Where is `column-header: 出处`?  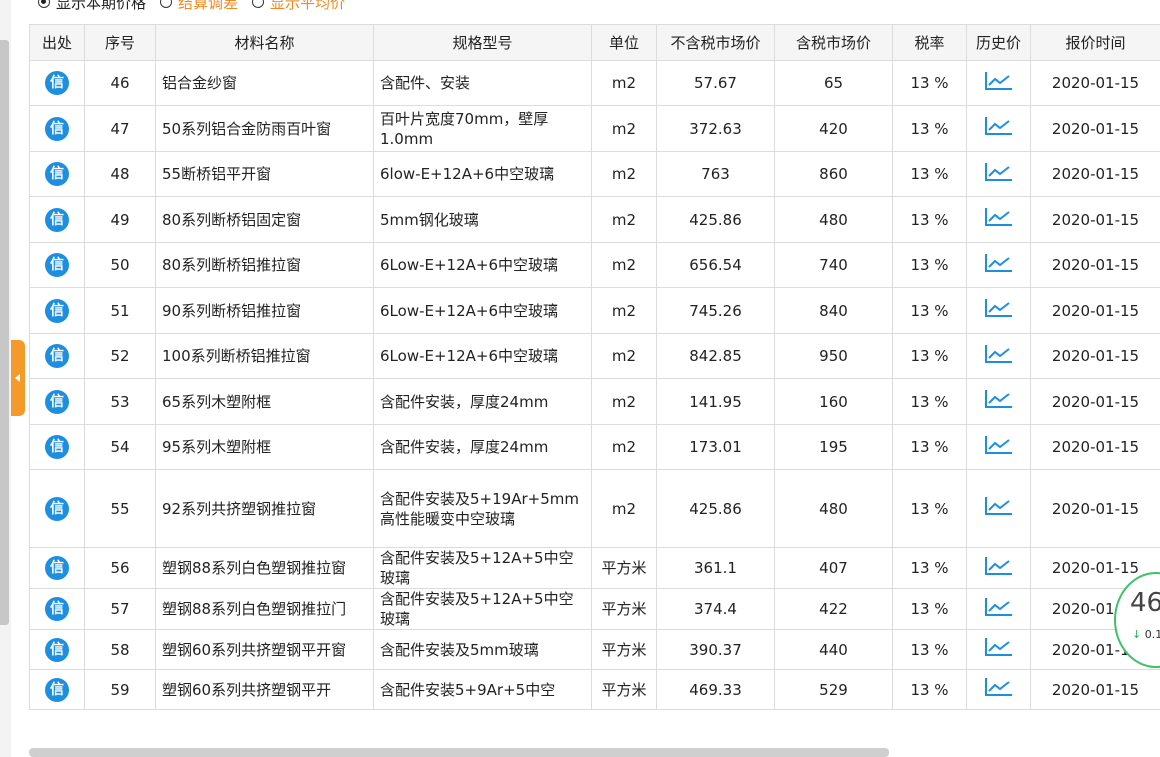
column-header: 出处 is located at coordinates (57, 42).